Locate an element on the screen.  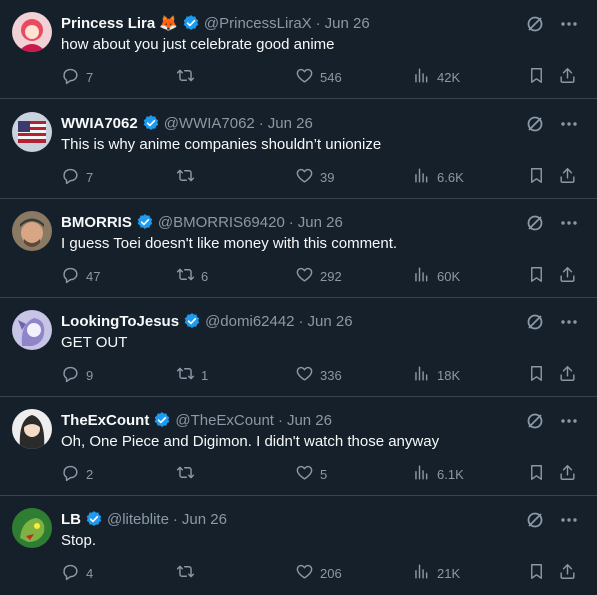
retweet-button: 6 is located at coordinates (192, 276).